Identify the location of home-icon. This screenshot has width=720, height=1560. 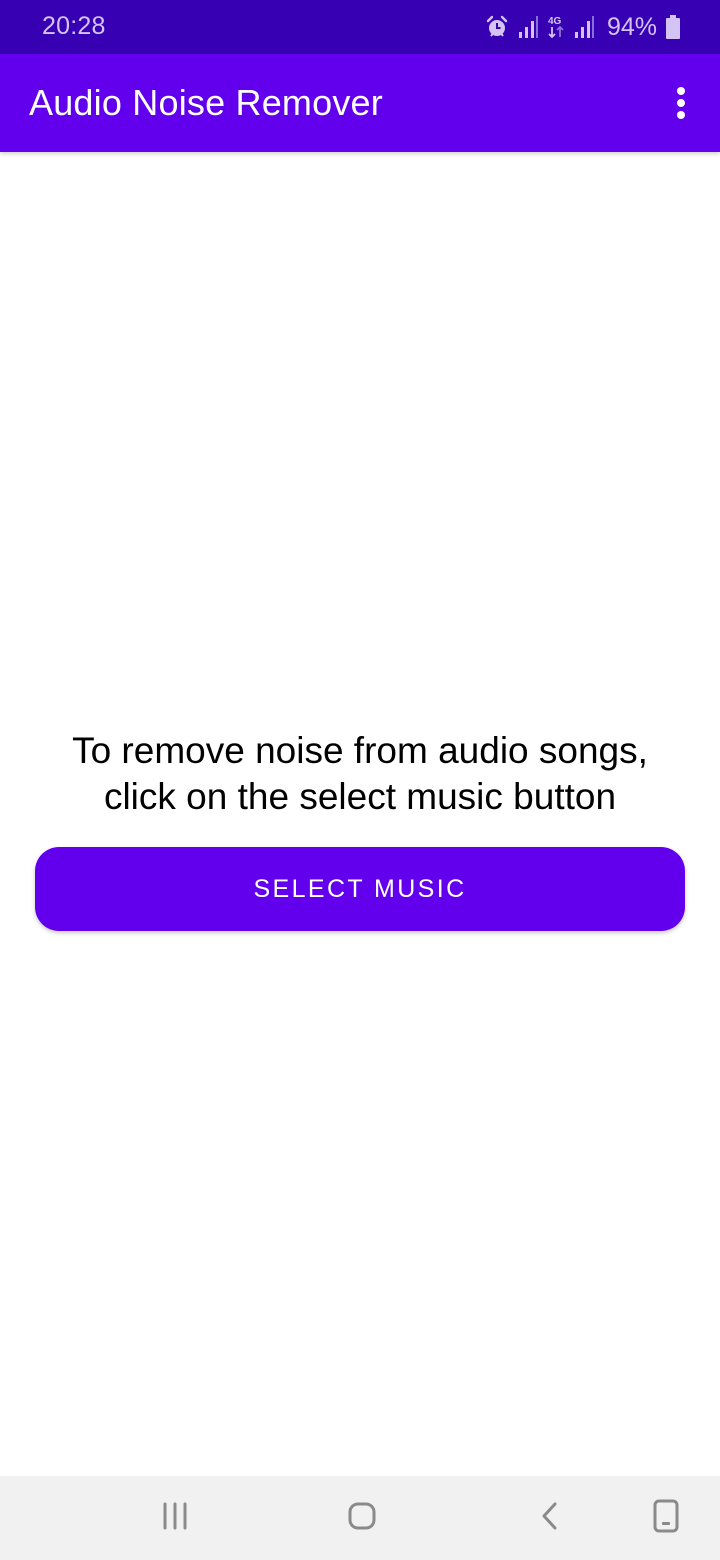
(362, 1518).